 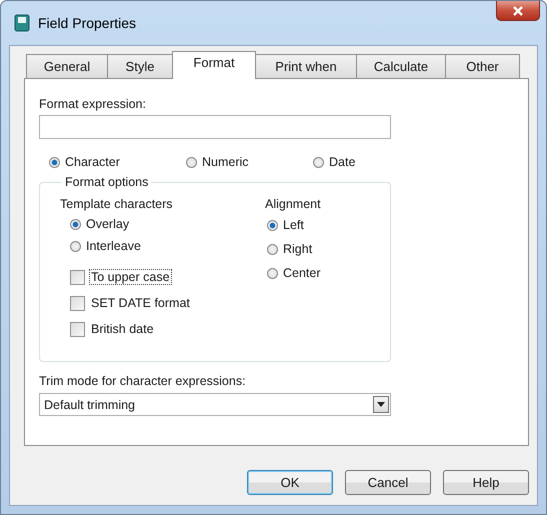 What do you see at coordinates (93, 104) in the screenshot?
I see `field-label: Format expression:` at bounding box center [93, 104].